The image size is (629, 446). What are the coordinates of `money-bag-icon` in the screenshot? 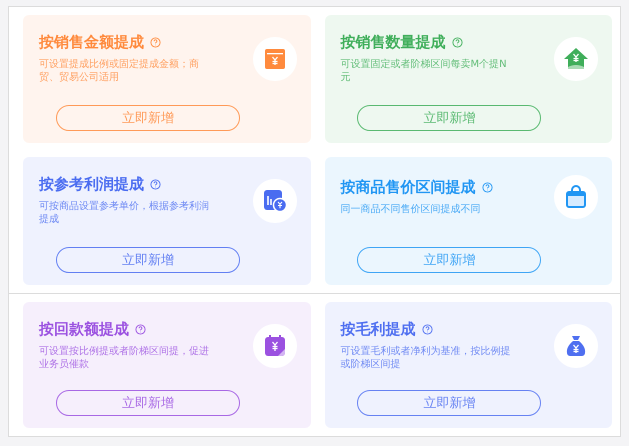 It's located at (576, 346).